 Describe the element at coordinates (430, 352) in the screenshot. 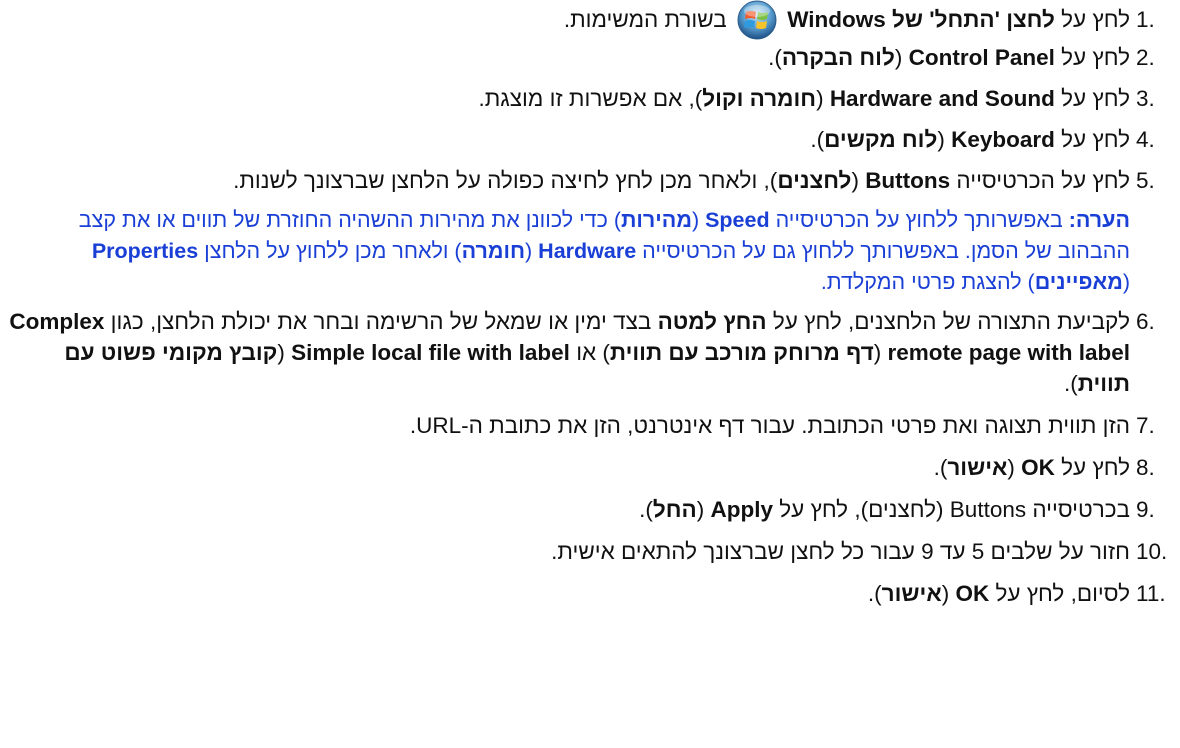

I see `simple-local-file-label: Simple local file with label` at that location.